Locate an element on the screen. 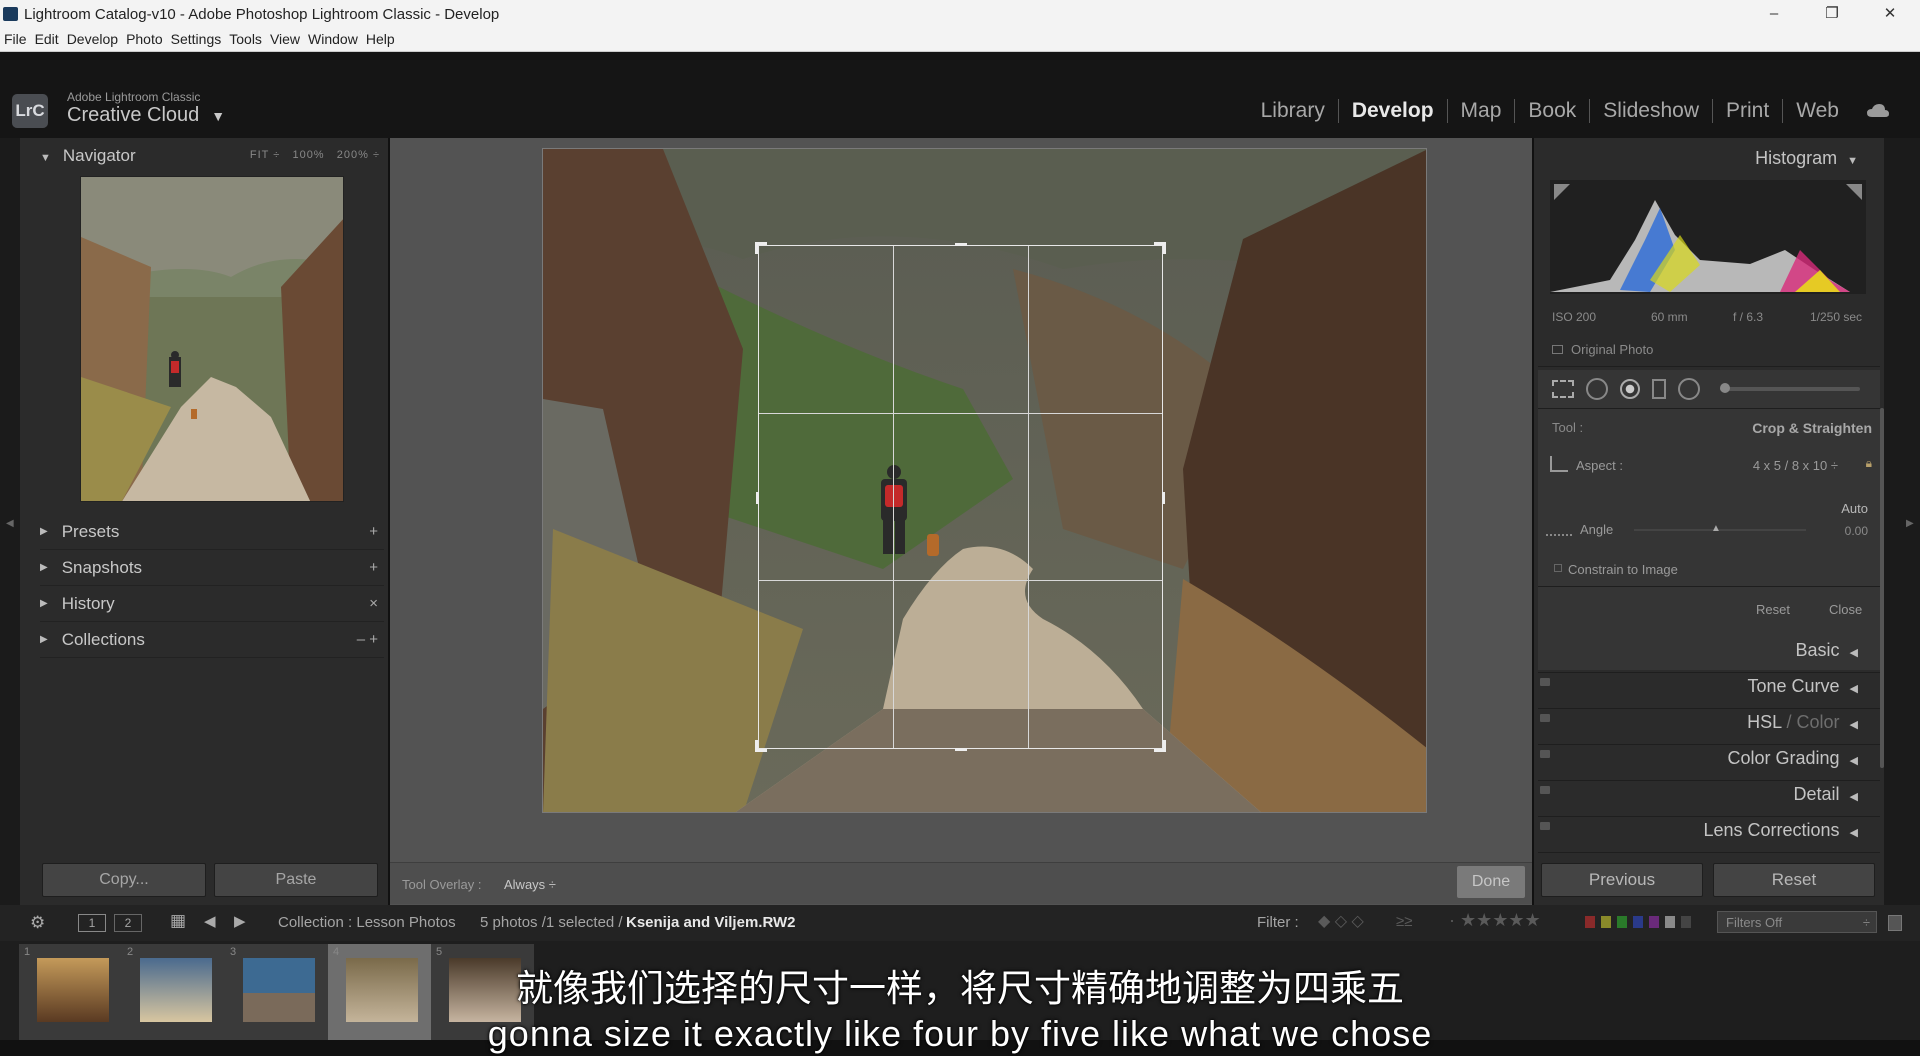  filter-preset-select: Filters Off ÷ is located at coordinates (1797, 922).